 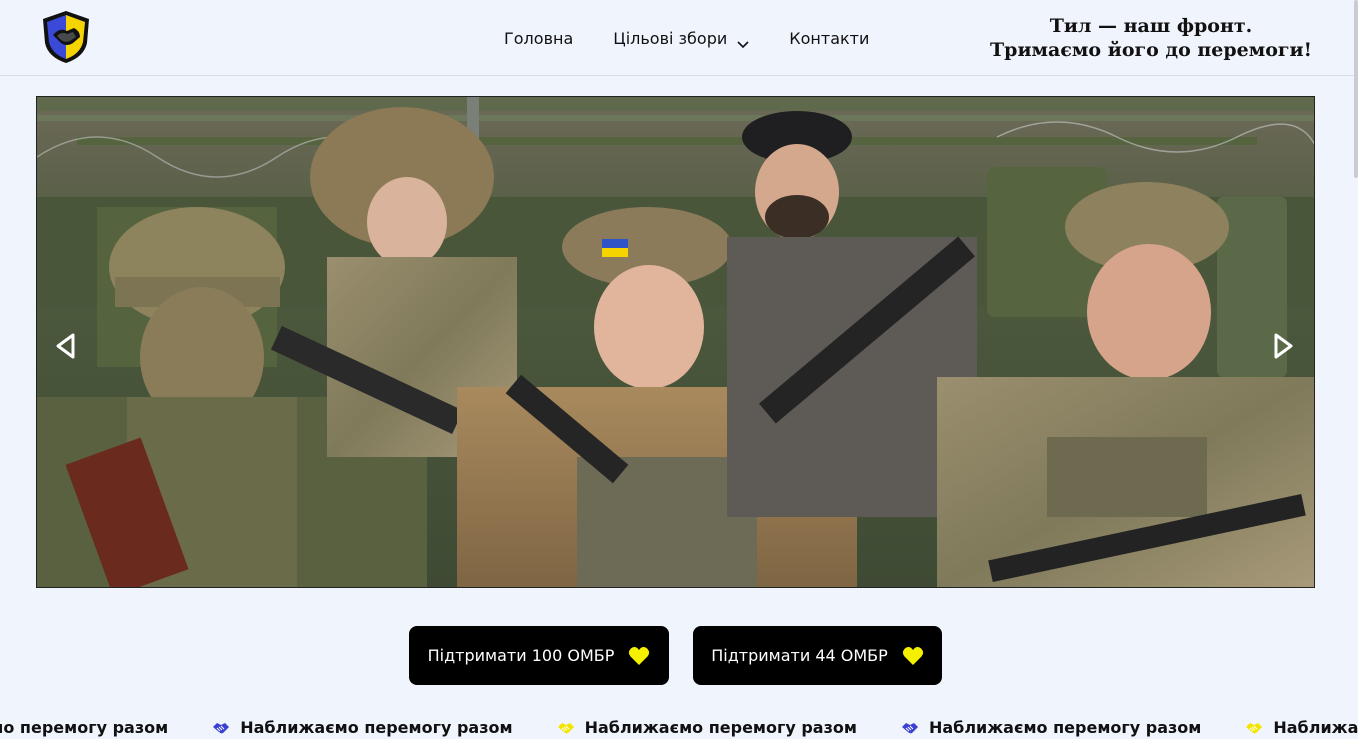 I want to click on ticker-text: Наближаємо перемогу р, so click(x=1315, y=727).